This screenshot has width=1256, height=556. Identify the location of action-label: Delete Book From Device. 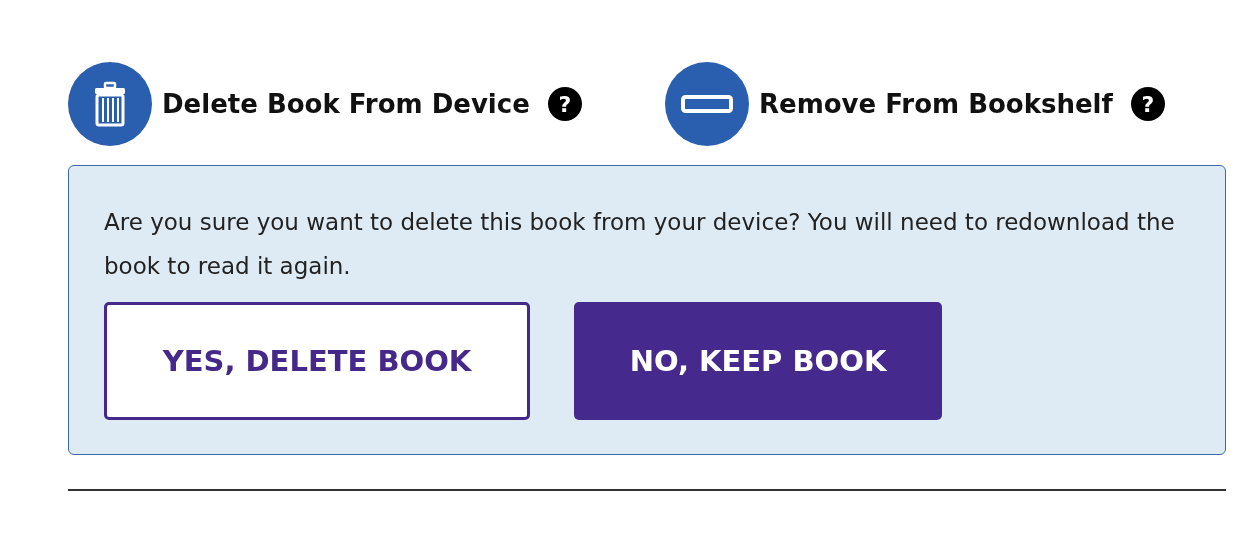
(346, 104).